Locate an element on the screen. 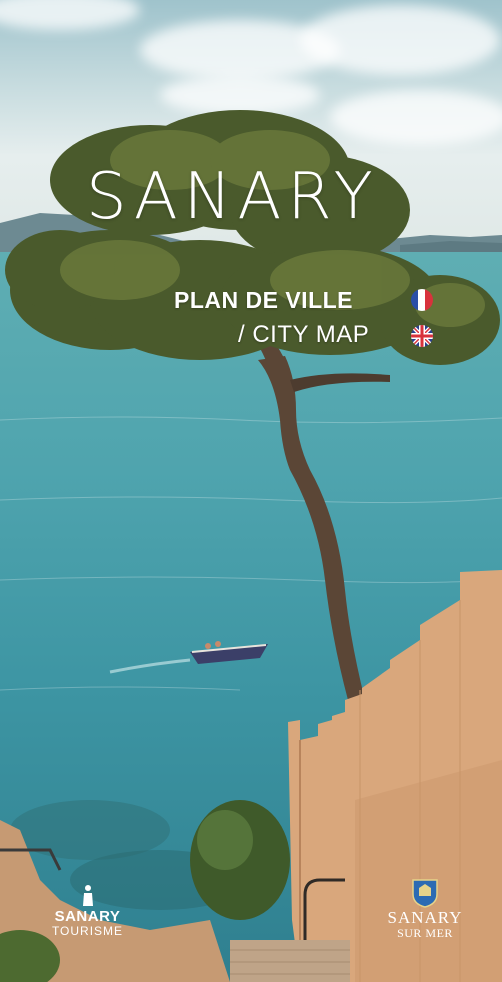 The height and width of the screenshot is (982, 502). uk-flag-icon is located at coordinates (422, 336).